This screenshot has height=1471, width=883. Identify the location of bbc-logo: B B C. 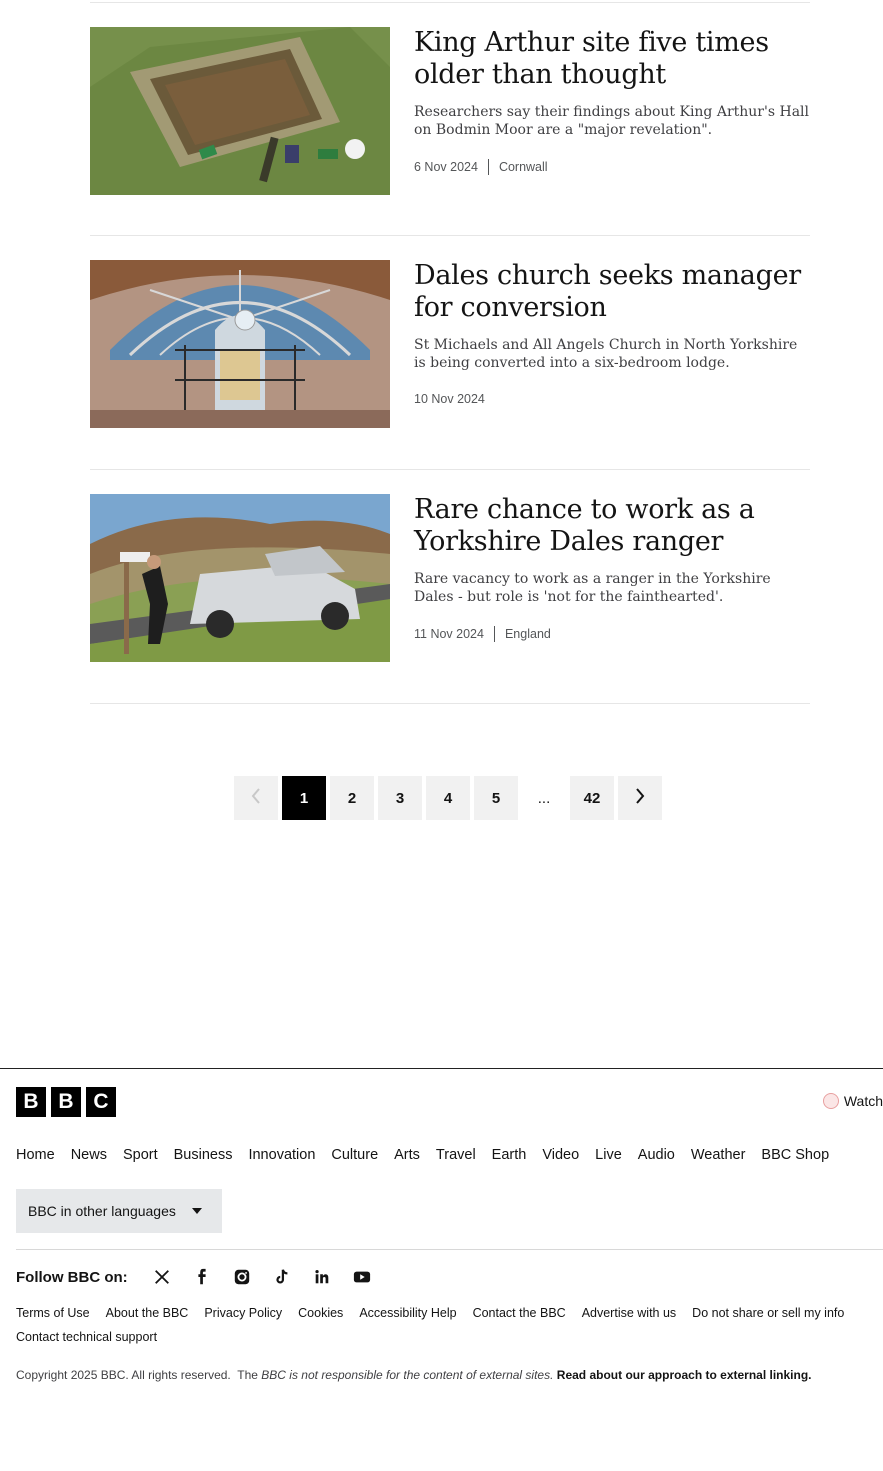
(66, 1102).